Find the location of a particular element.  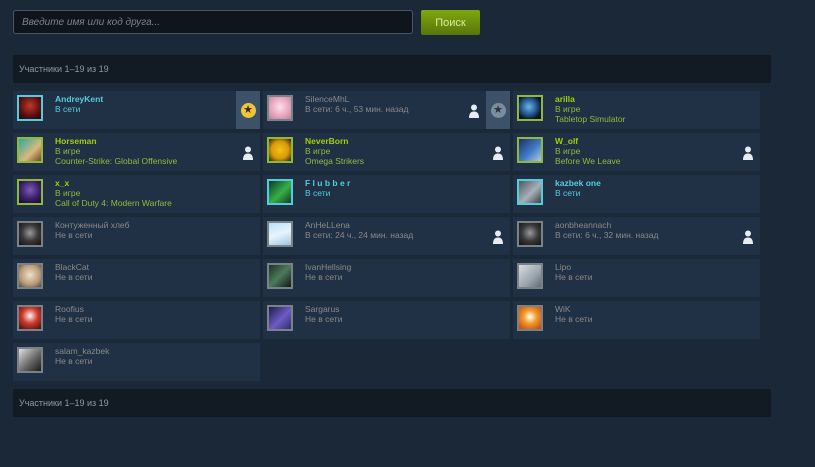

friend-status: В сети is located at coordinates (68, 109).